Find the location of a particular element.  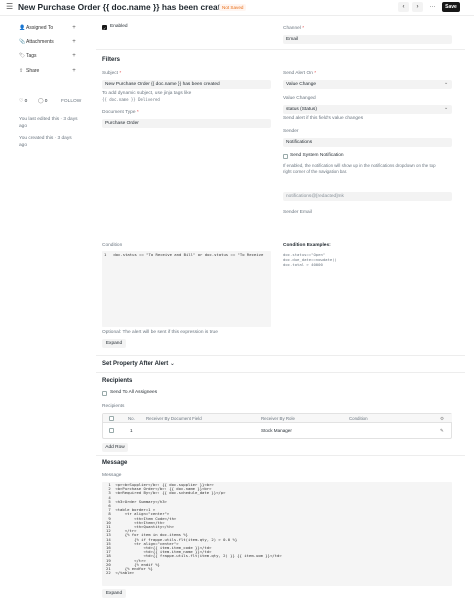

table-row: 1 Stock Manager ✎ is located at coordinates (277, 431).